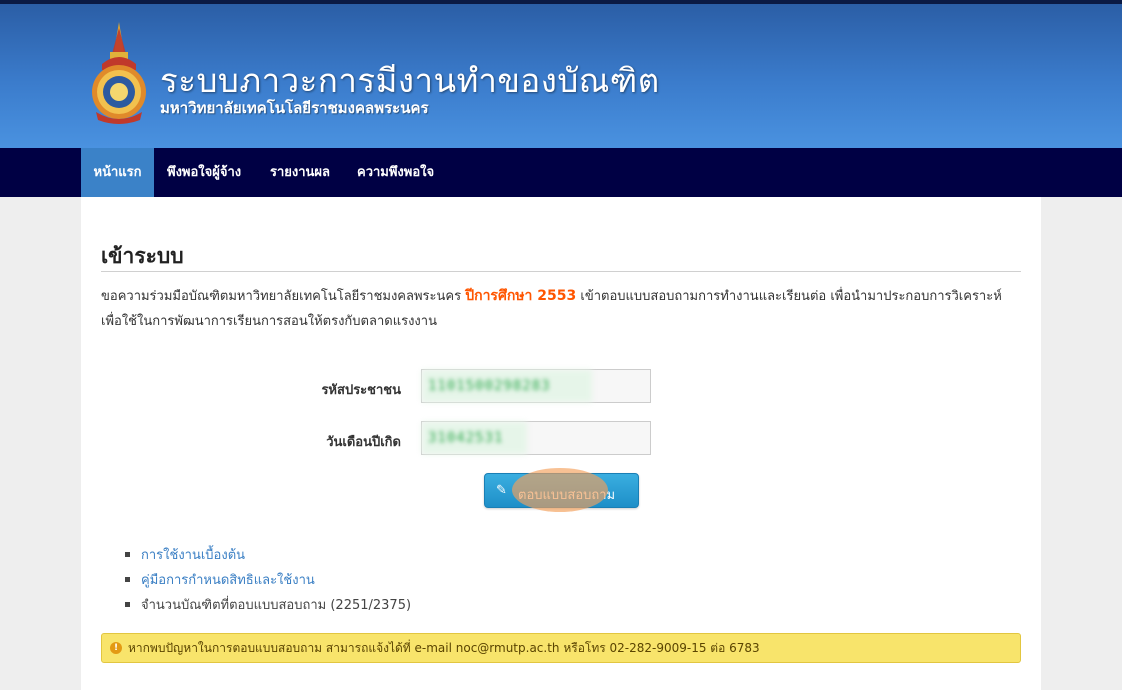  What do you see at coordinates (116, 648) in the screenshot?
I see `info-circle-icon: !` at bounding box center [116, 648].